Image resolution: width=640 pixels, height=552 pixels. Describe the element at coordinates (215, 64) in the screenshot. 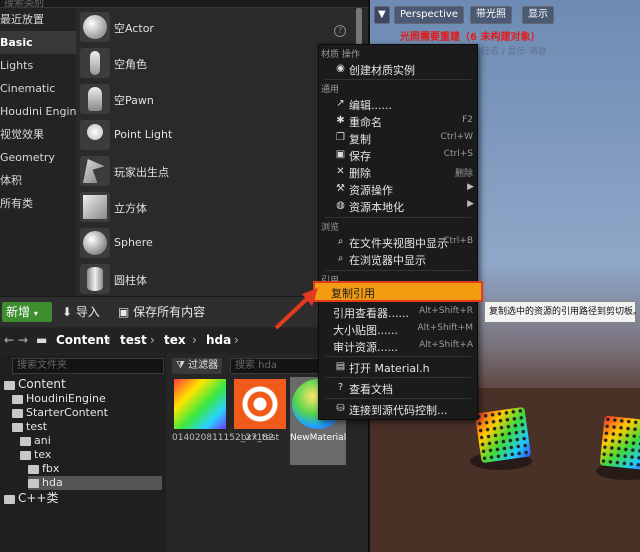

I see `actor-item: 空角色` at that location.